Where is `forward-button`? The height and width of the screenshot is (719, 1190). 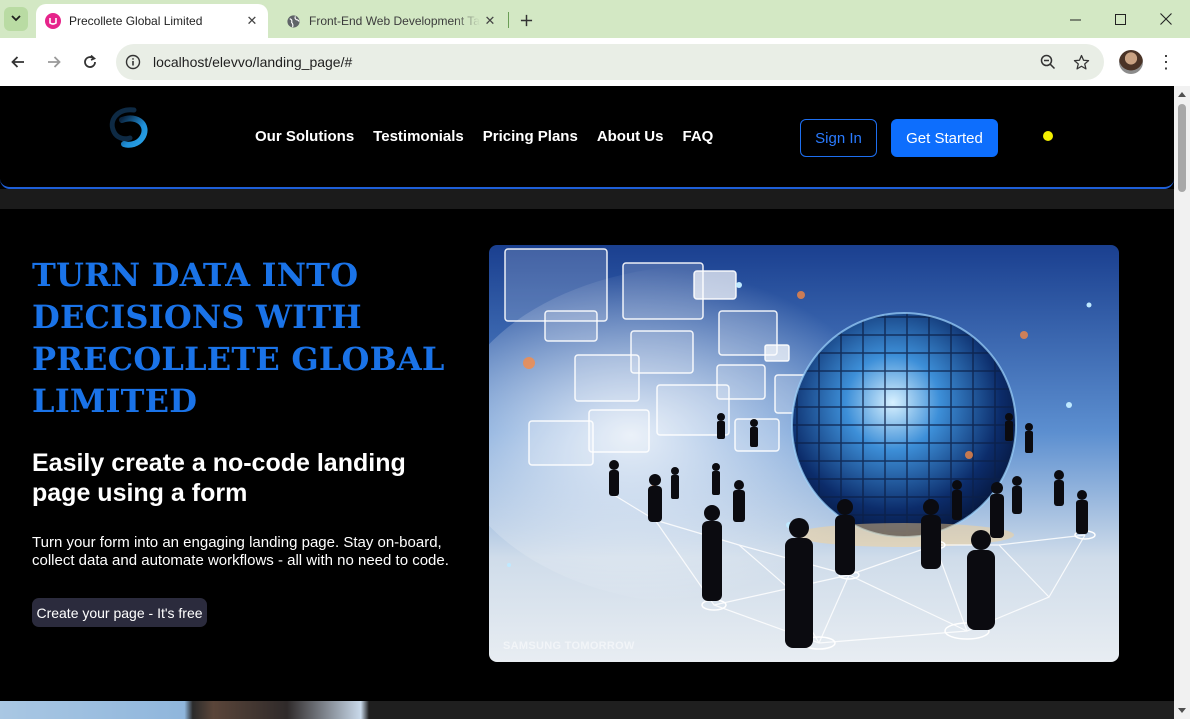
forward-button is located at coordinates (54, 62).